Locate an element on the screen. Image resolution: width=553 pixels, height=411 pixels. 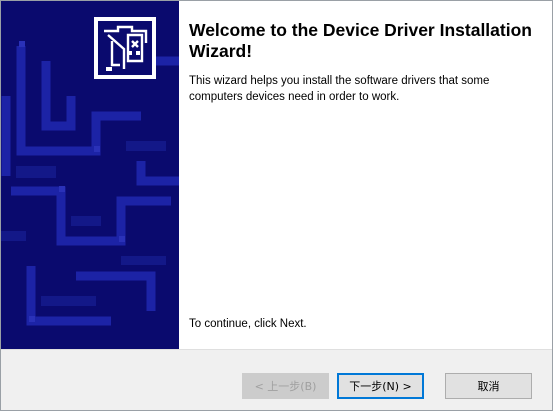
continue-instruction: To continue, click Next. is located at coordinates (248, 324).